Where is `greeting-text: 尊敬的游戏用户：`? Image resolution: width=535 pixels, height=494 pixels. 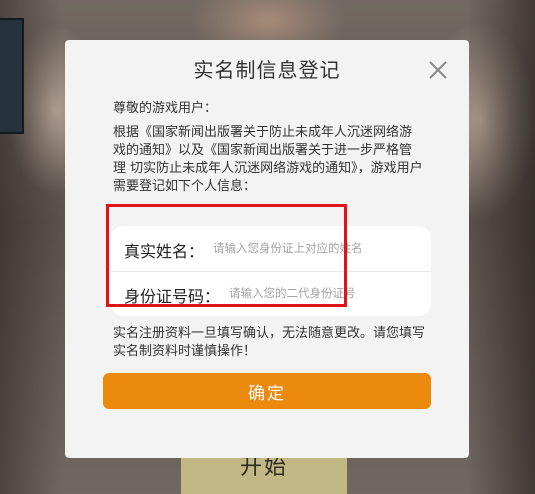
greeting-text: 尊敬的游戏用户： is located at coordinates (165, 108).